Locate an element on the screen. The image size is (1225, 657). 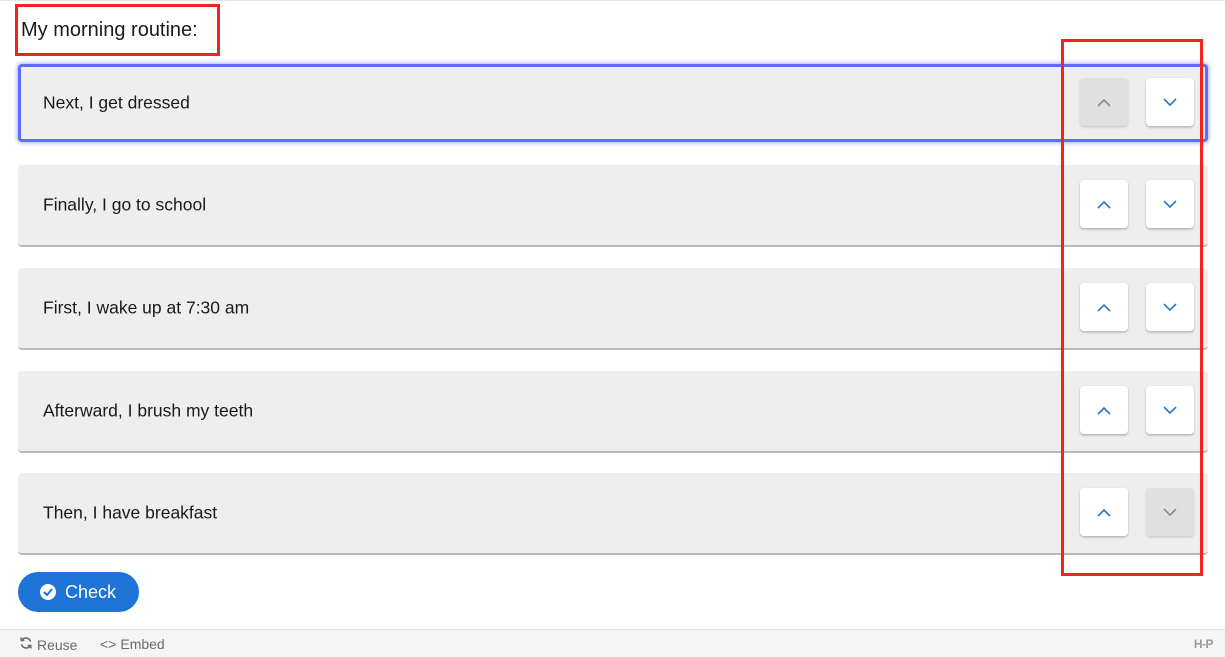
reuse-icon is located at coordinates (26, 644).